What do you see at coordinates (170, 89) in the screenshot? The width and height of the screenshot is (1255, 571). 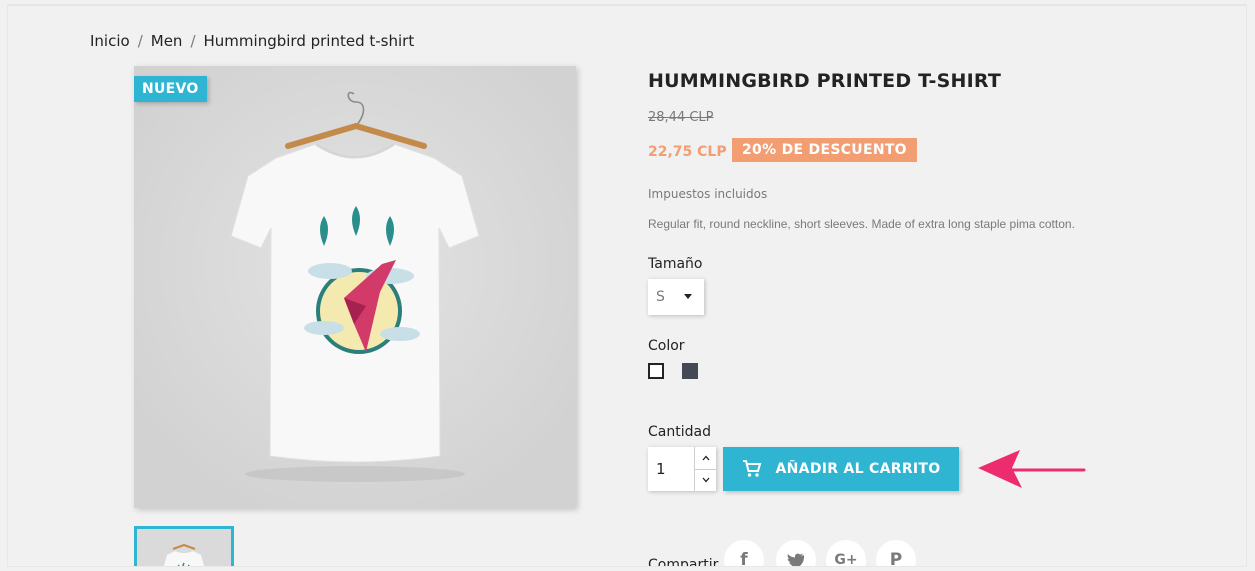 I see `new-badge: NUEVO` at bounding box center [170, 89].